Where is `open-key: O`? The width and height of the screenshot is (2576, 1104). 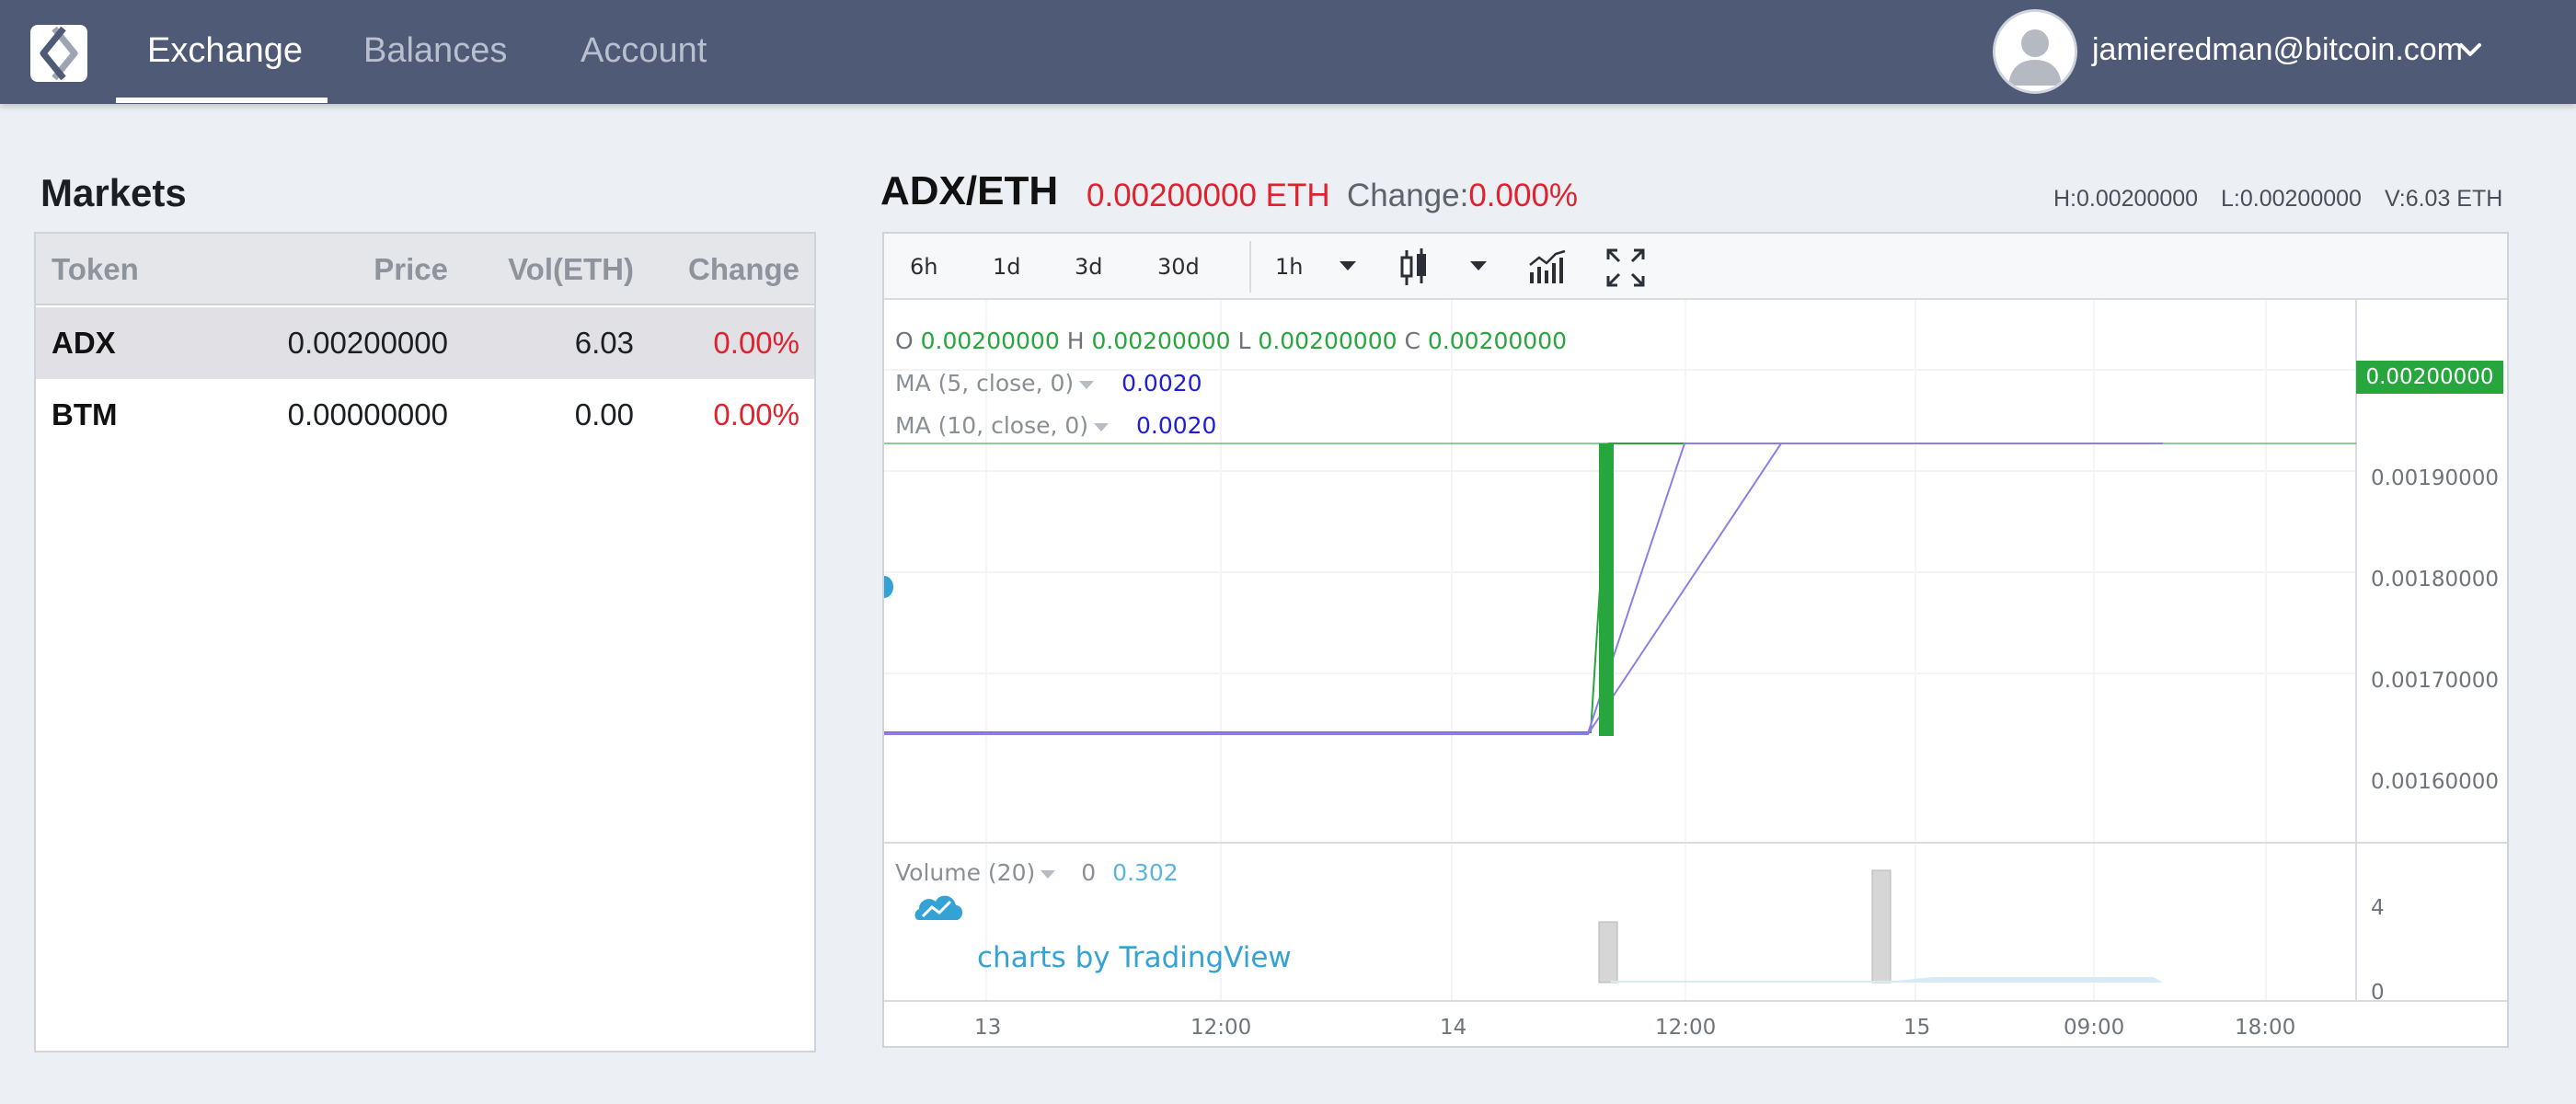 open-key: O is located at coordinates (904, 341).